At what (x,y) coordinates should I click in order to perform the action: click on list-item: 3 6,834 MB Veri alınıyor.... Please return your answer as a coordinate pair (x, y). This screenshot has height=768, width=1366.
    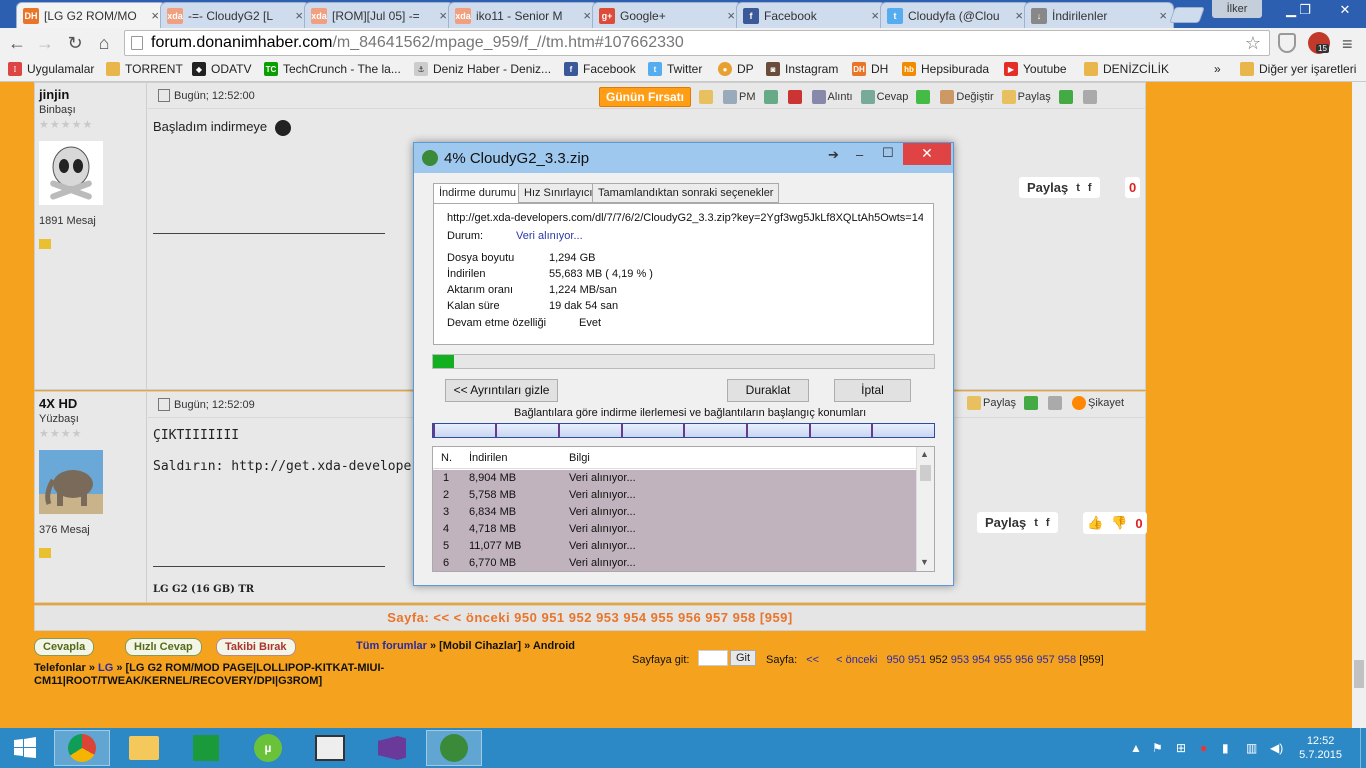
    Looking at the image, I should click on (674, 512).